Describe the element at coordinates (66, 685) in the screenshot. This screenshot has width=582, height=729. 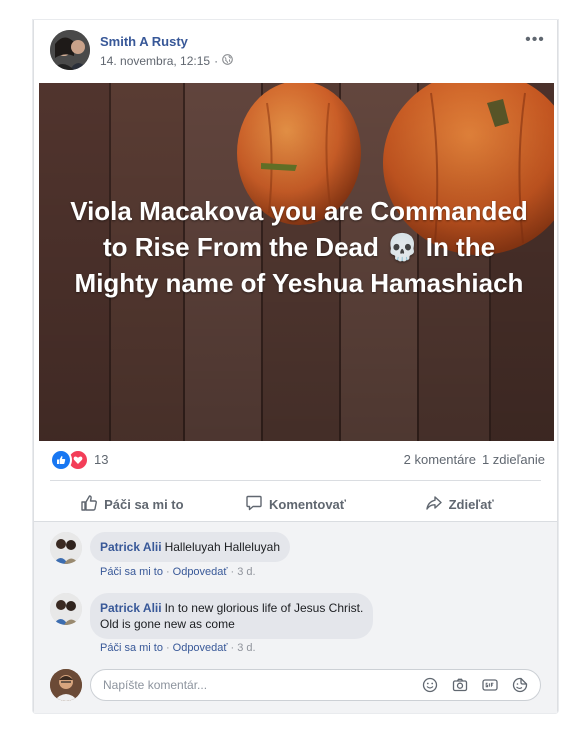
I see `current-user-avatar` at that location.